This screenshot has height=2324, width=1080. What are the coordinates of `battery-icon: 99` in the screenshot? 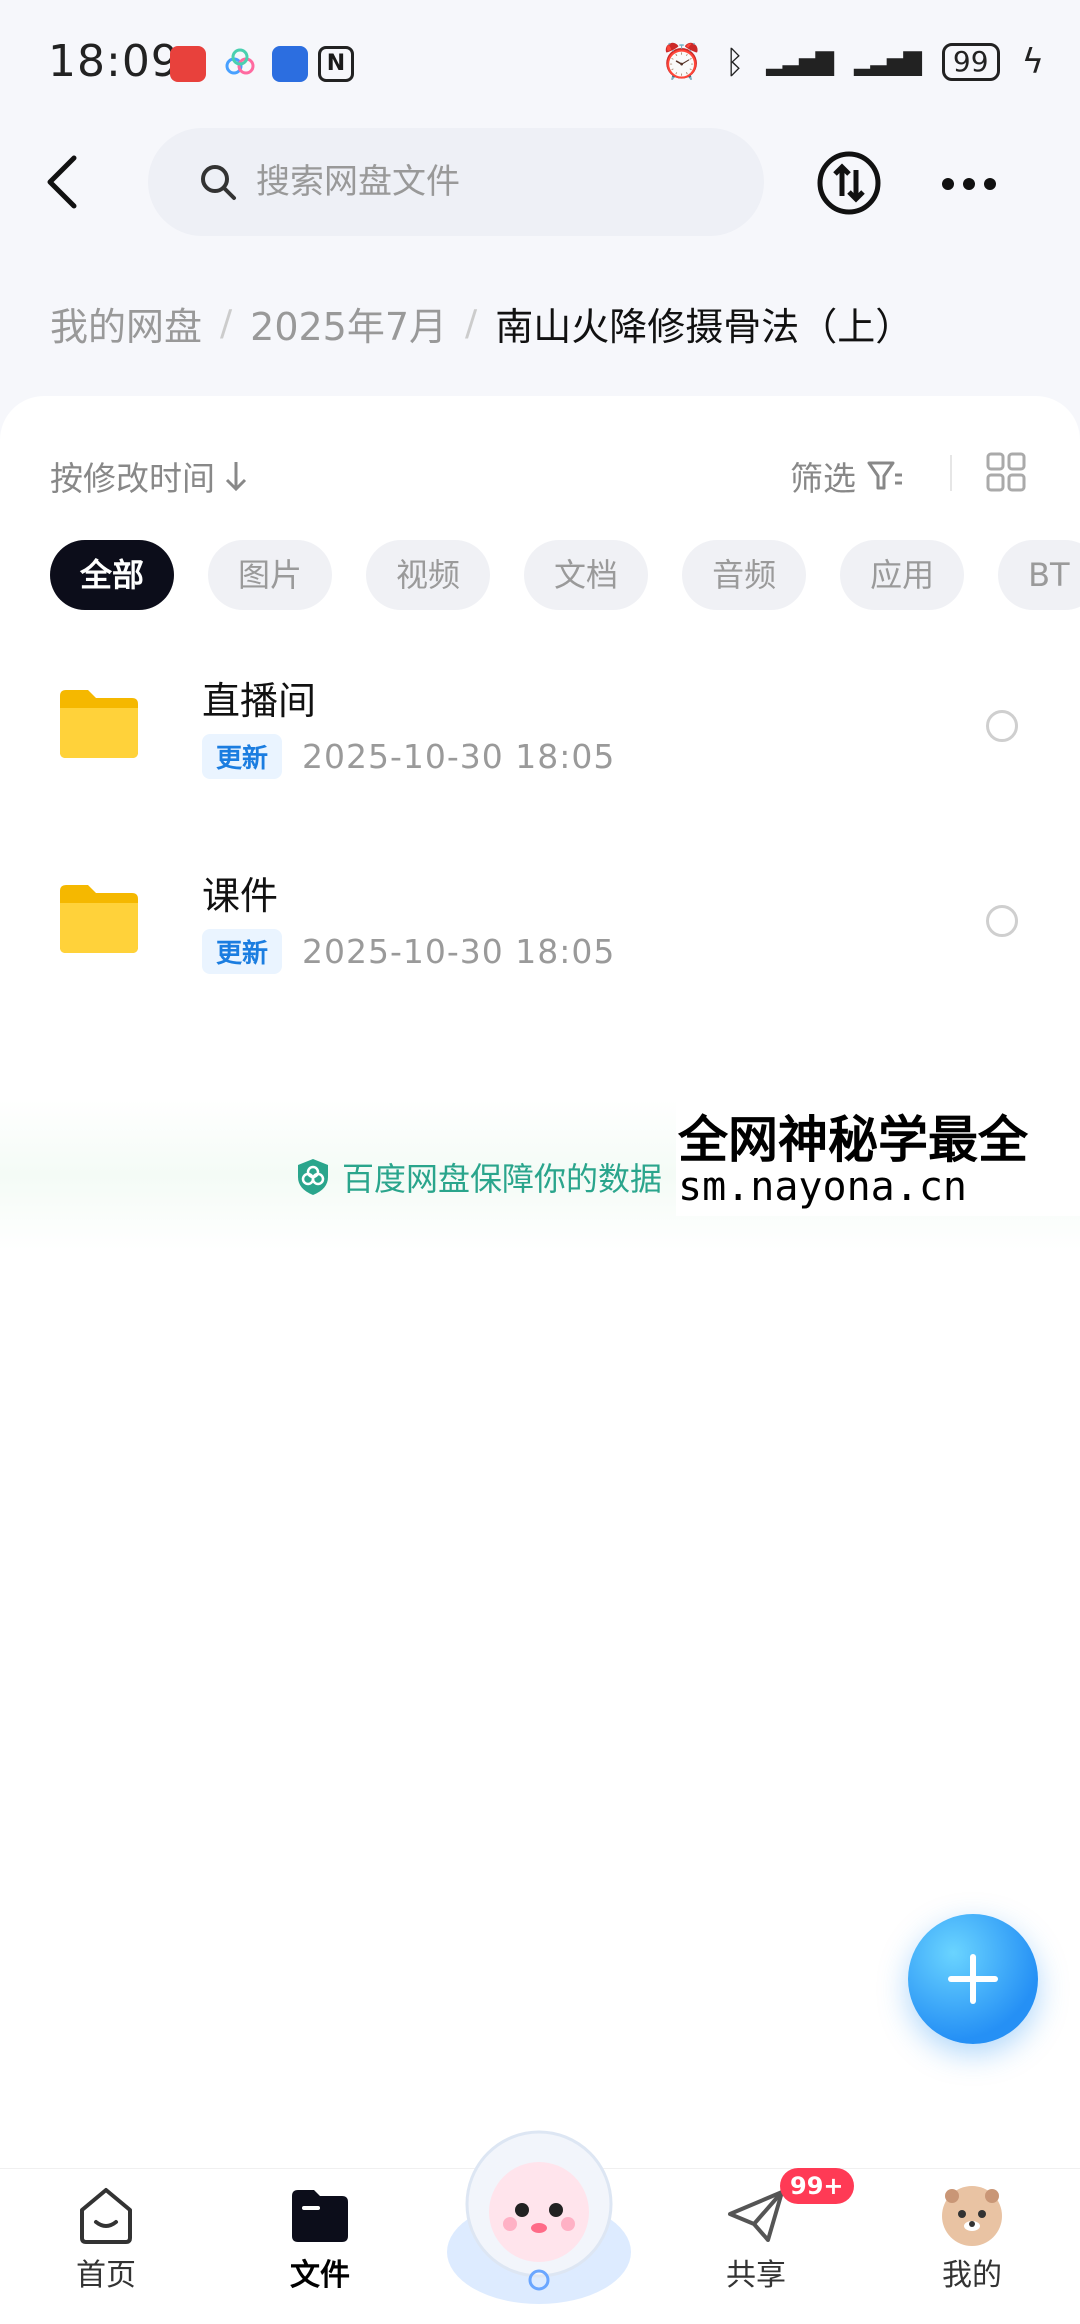 It's located at (970, 62).